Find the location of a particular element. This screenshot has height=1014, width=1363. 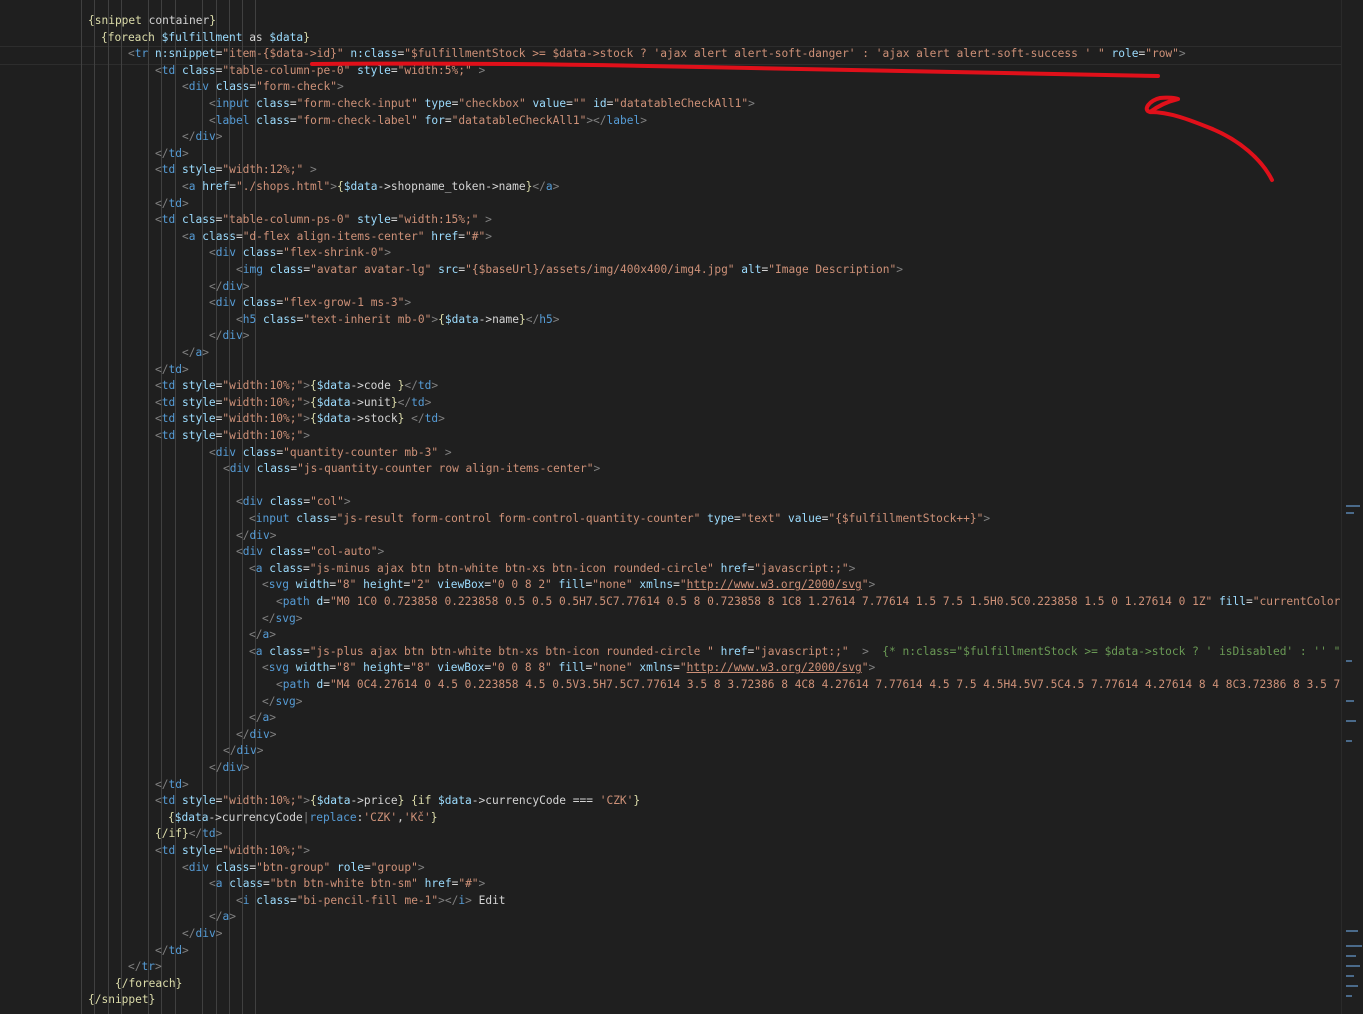

code-token: } is located at coordinates (522, 319).